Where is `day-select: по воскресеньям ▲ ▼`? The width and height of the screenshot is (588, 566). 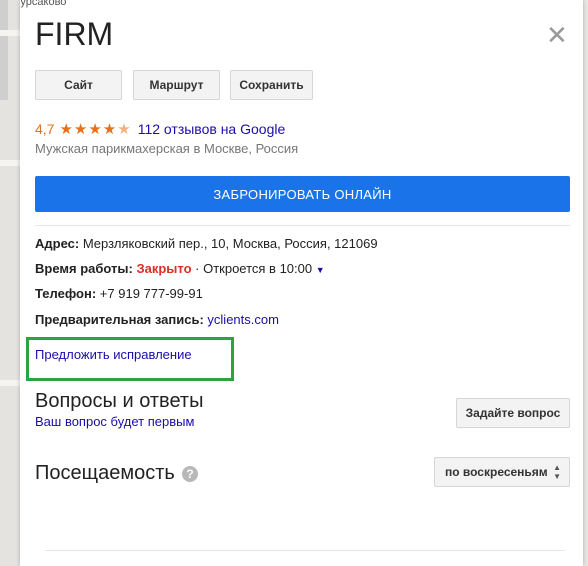 day-select: по воскресеньям ▲ ▼ is located at coordinates (502, 472).